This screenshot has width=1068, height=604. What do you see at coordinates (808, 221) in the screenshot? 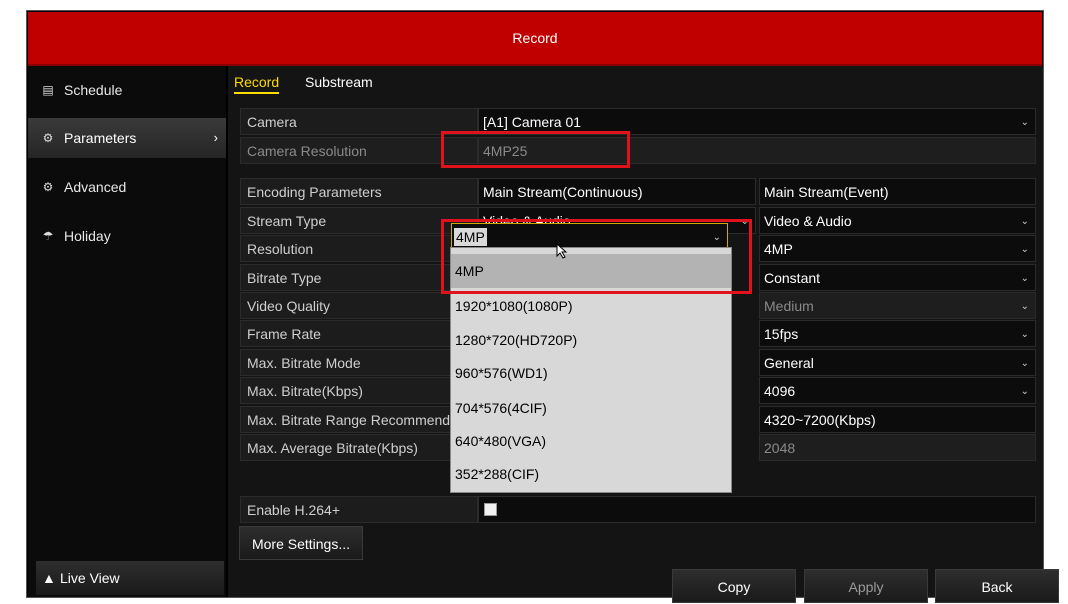
I see `stream-type-event-value: Video & Audio` at bounding box center [808, 221].